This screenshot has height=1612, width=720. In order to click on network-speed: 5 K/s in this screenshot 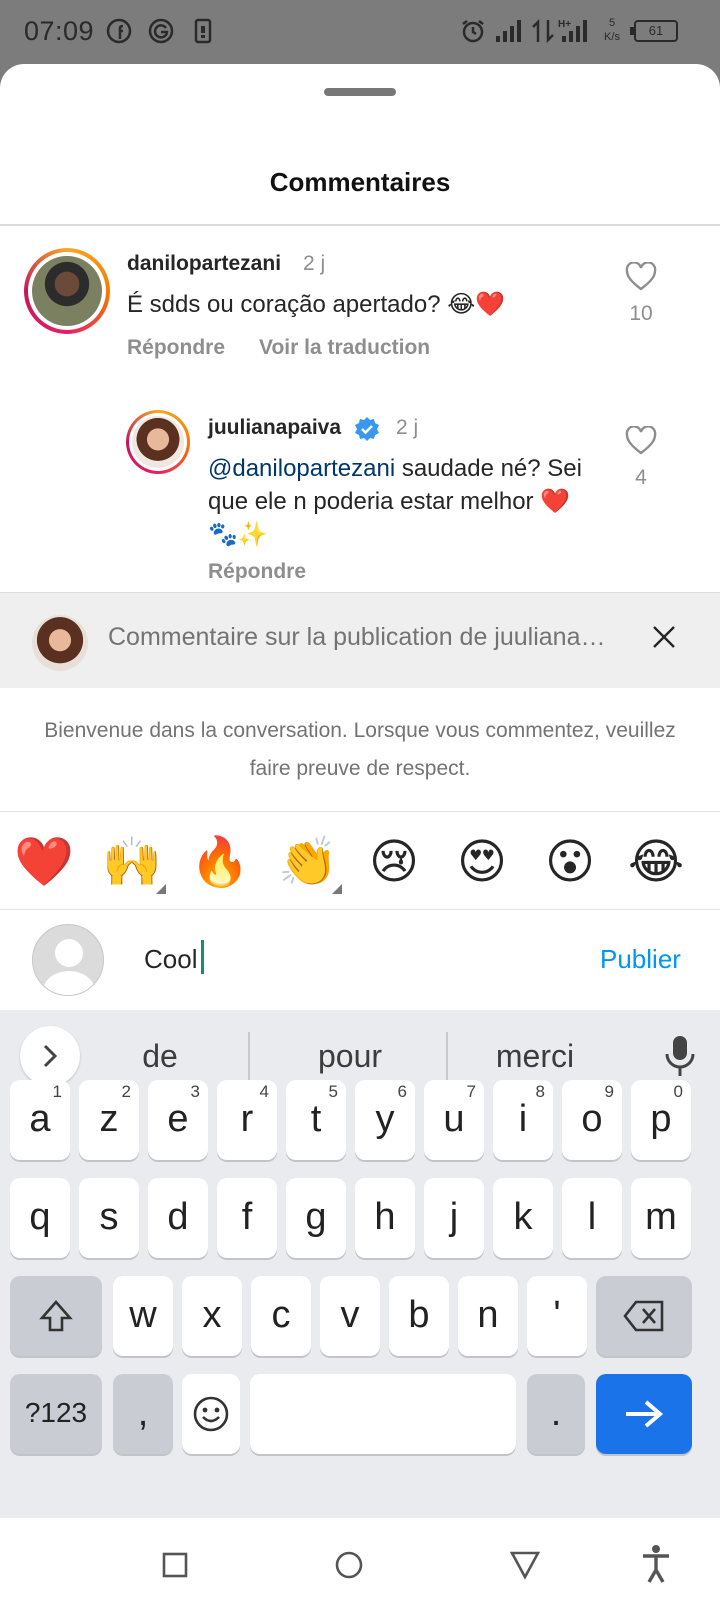, I will do `click(612, 30)`.